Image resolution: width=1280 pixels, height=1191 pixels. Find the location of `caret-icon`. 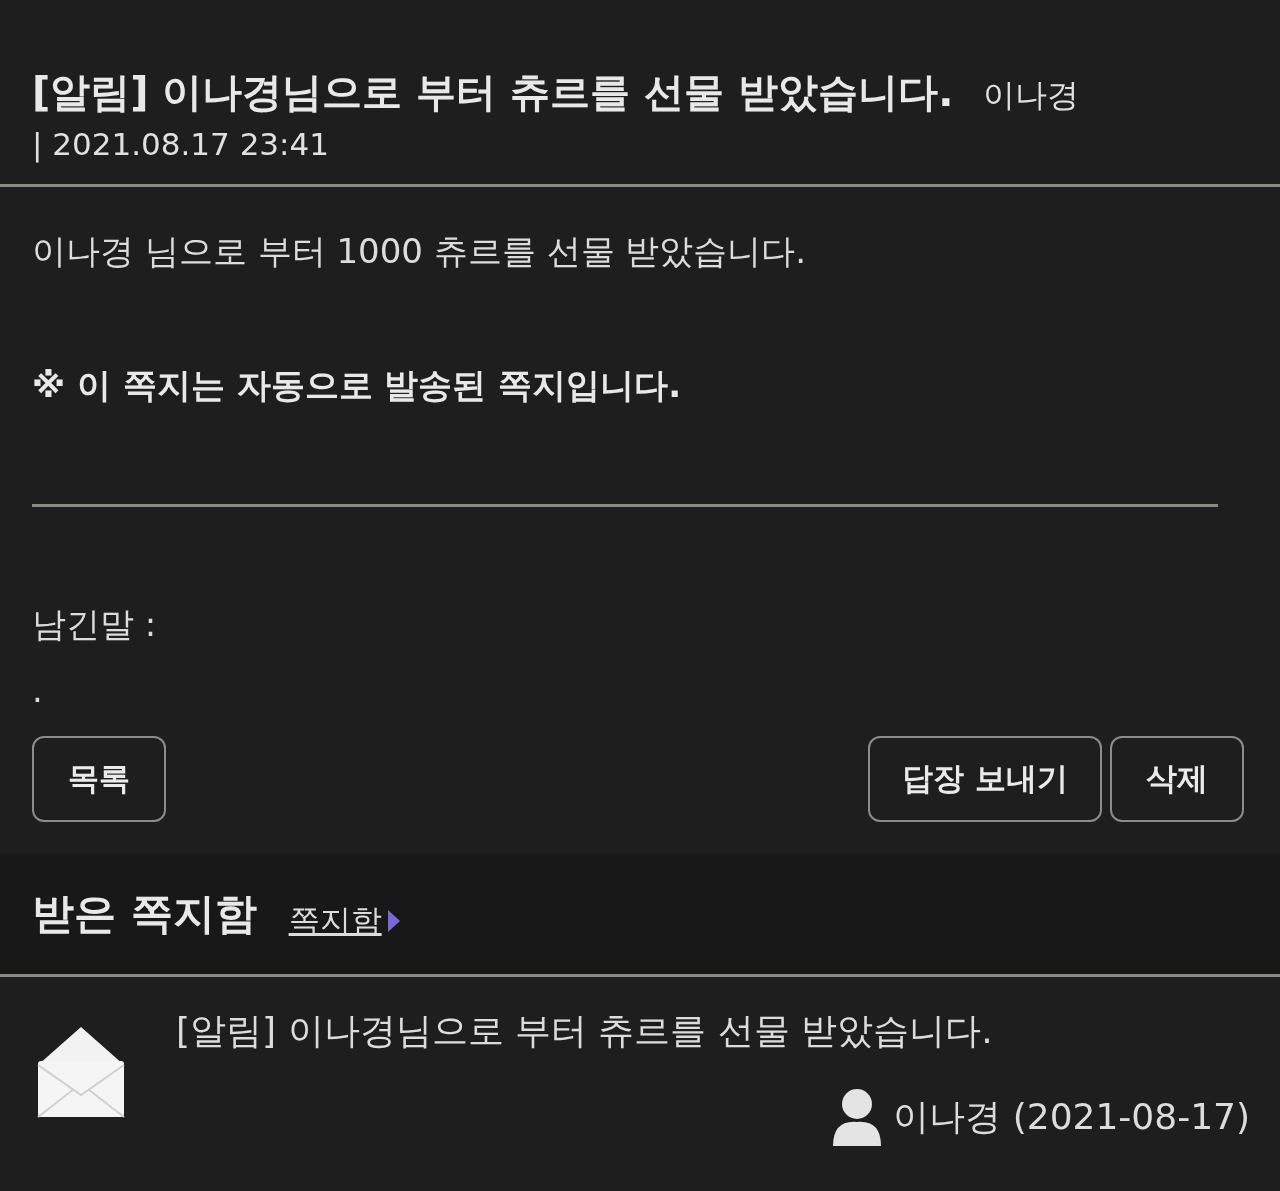

caret-icon is located at coordinates (393, 921).